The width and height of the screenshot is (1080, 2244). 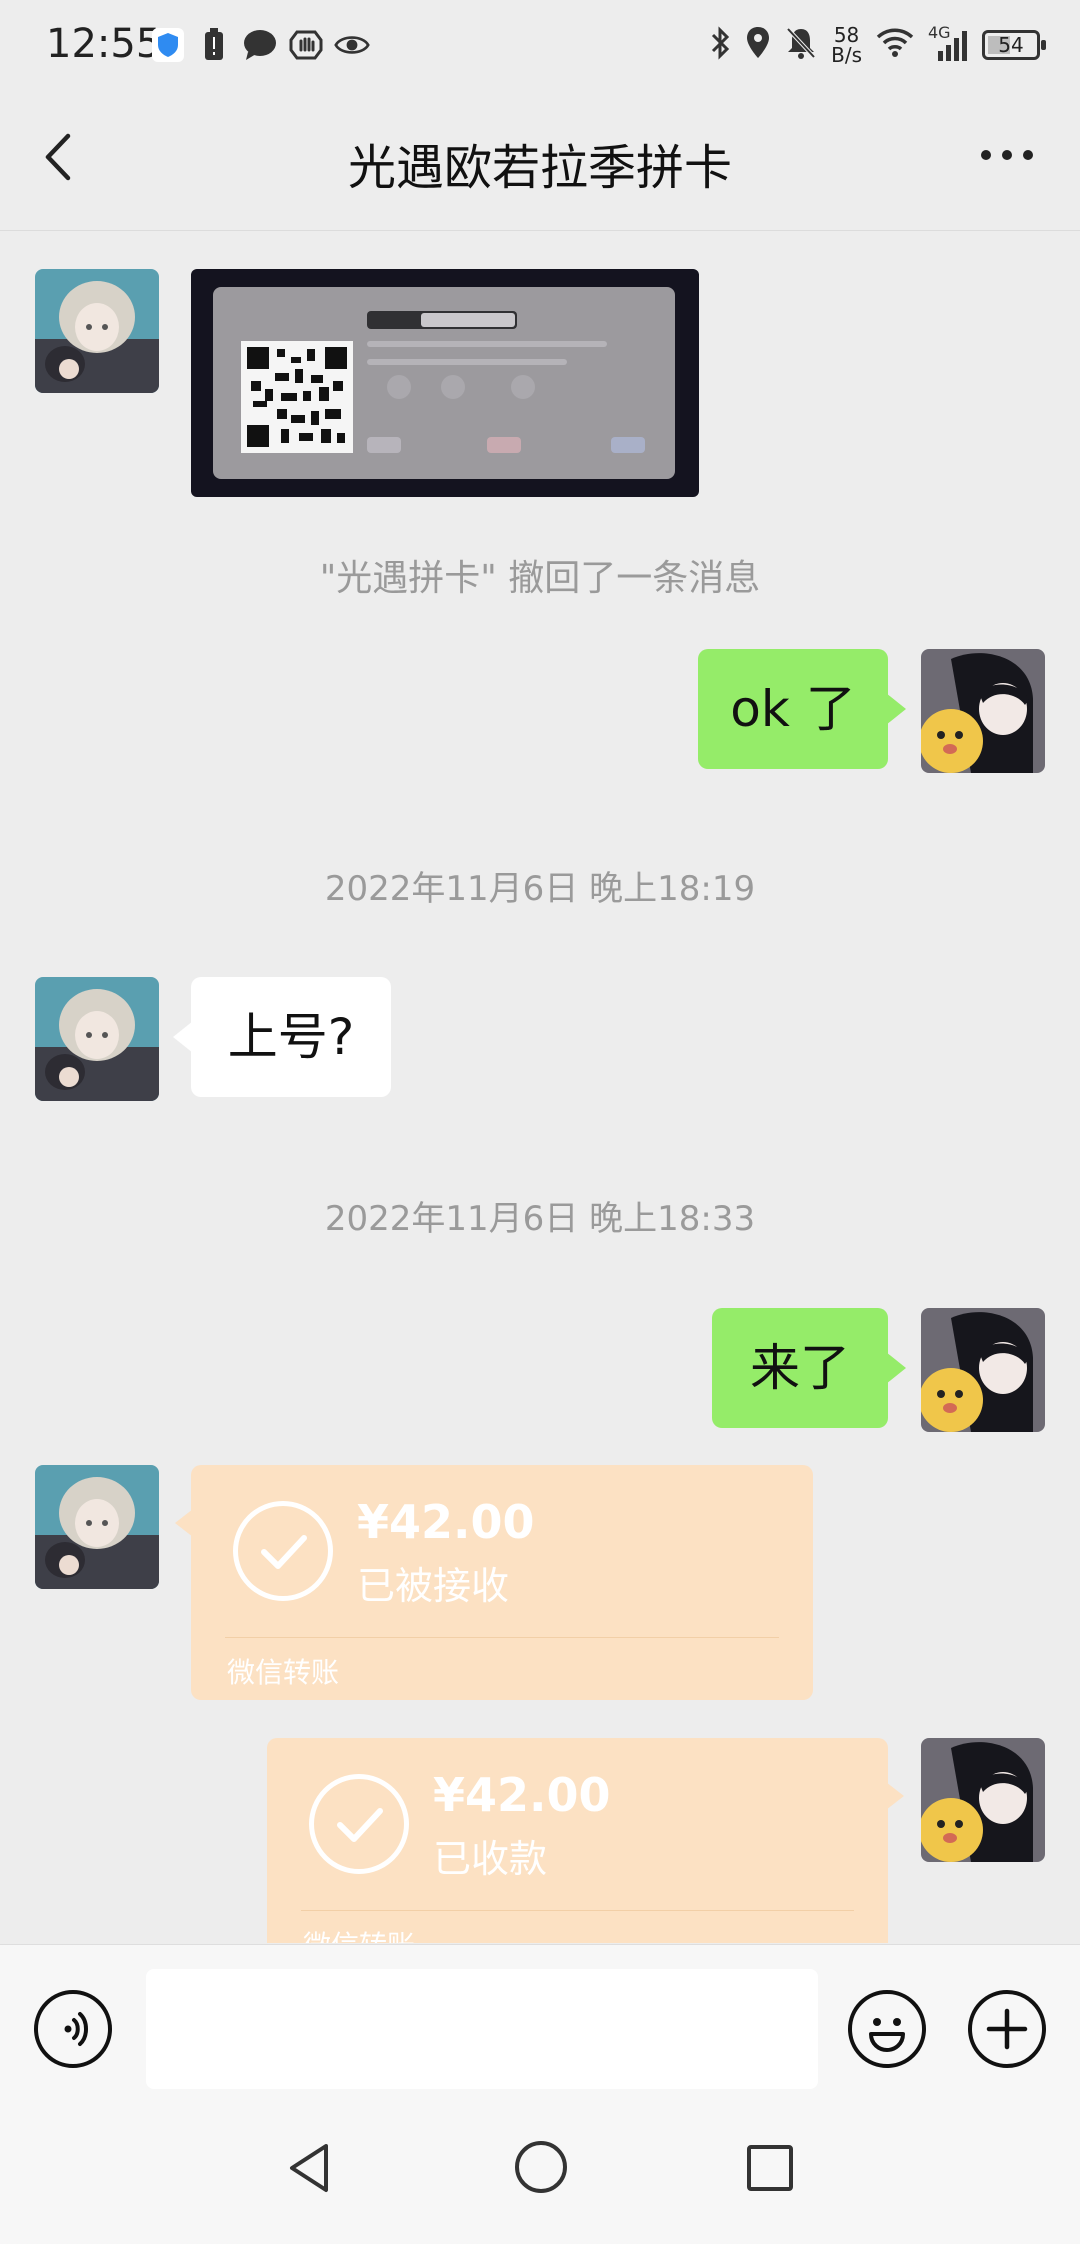 I want to click on voice-button, so click(x=73, y=2029).